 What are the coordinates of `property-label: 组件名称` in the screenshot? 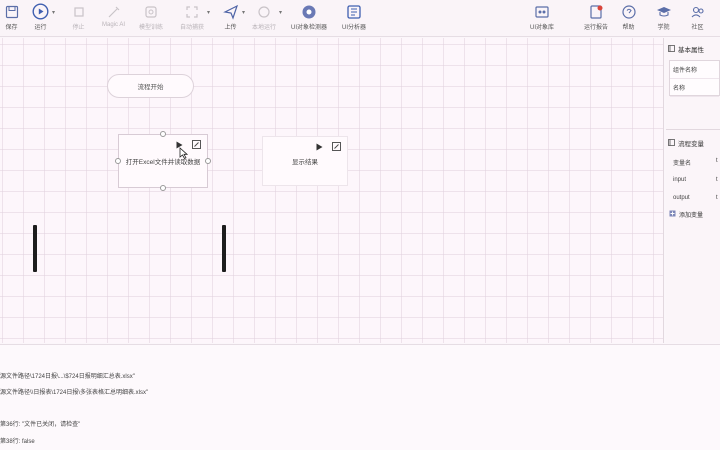 It's located at (685, 71).